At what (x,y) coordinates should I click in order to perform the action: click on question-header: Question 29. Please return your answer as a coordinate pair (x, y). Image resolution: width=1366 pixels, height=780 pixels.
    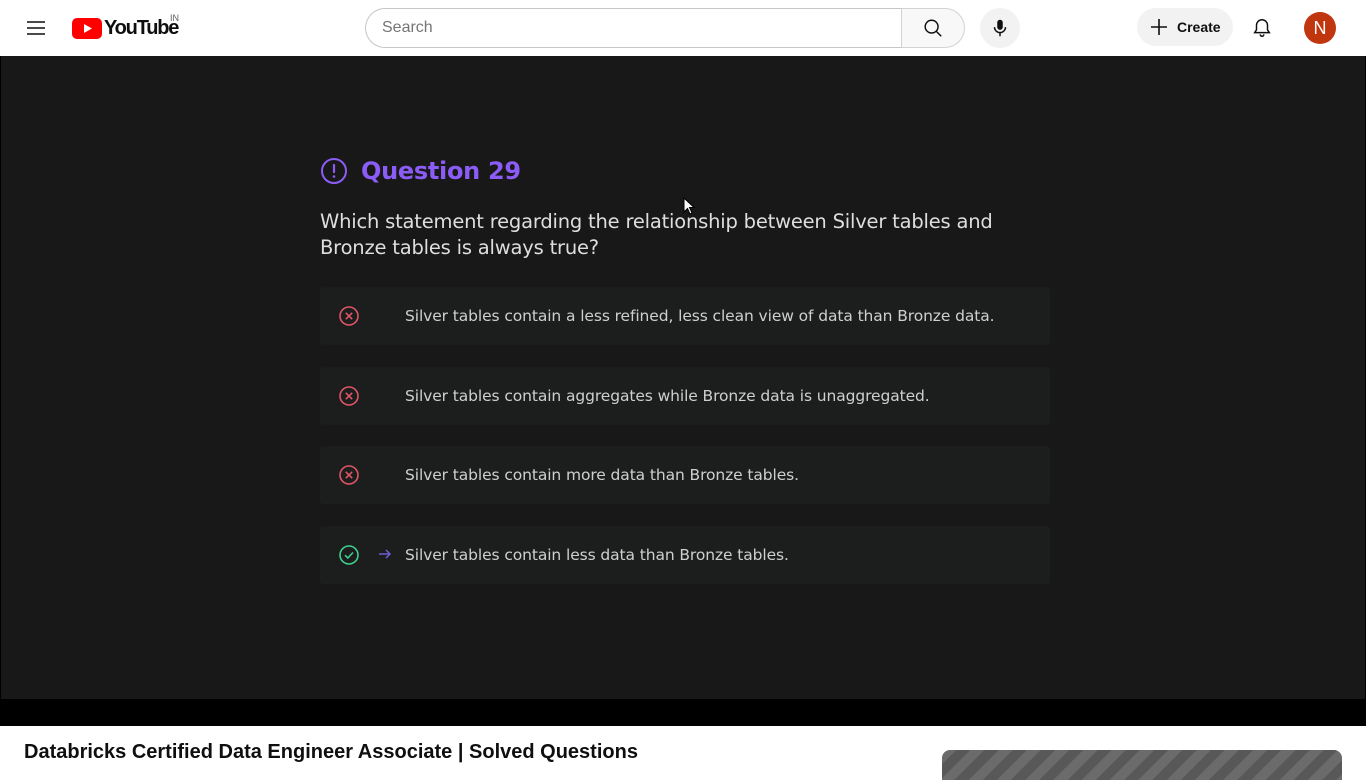
    Looking at the image, I should click on (420, 171).